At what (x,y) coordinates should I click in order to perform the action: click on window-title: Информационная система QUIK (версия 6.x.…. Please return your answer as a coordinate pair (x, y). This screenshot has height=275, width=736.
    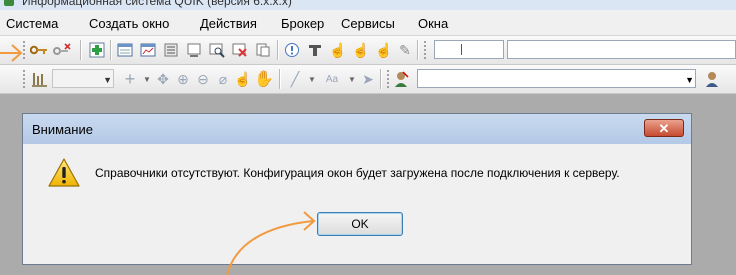
    Looking at the image, I should click on (157, 4).